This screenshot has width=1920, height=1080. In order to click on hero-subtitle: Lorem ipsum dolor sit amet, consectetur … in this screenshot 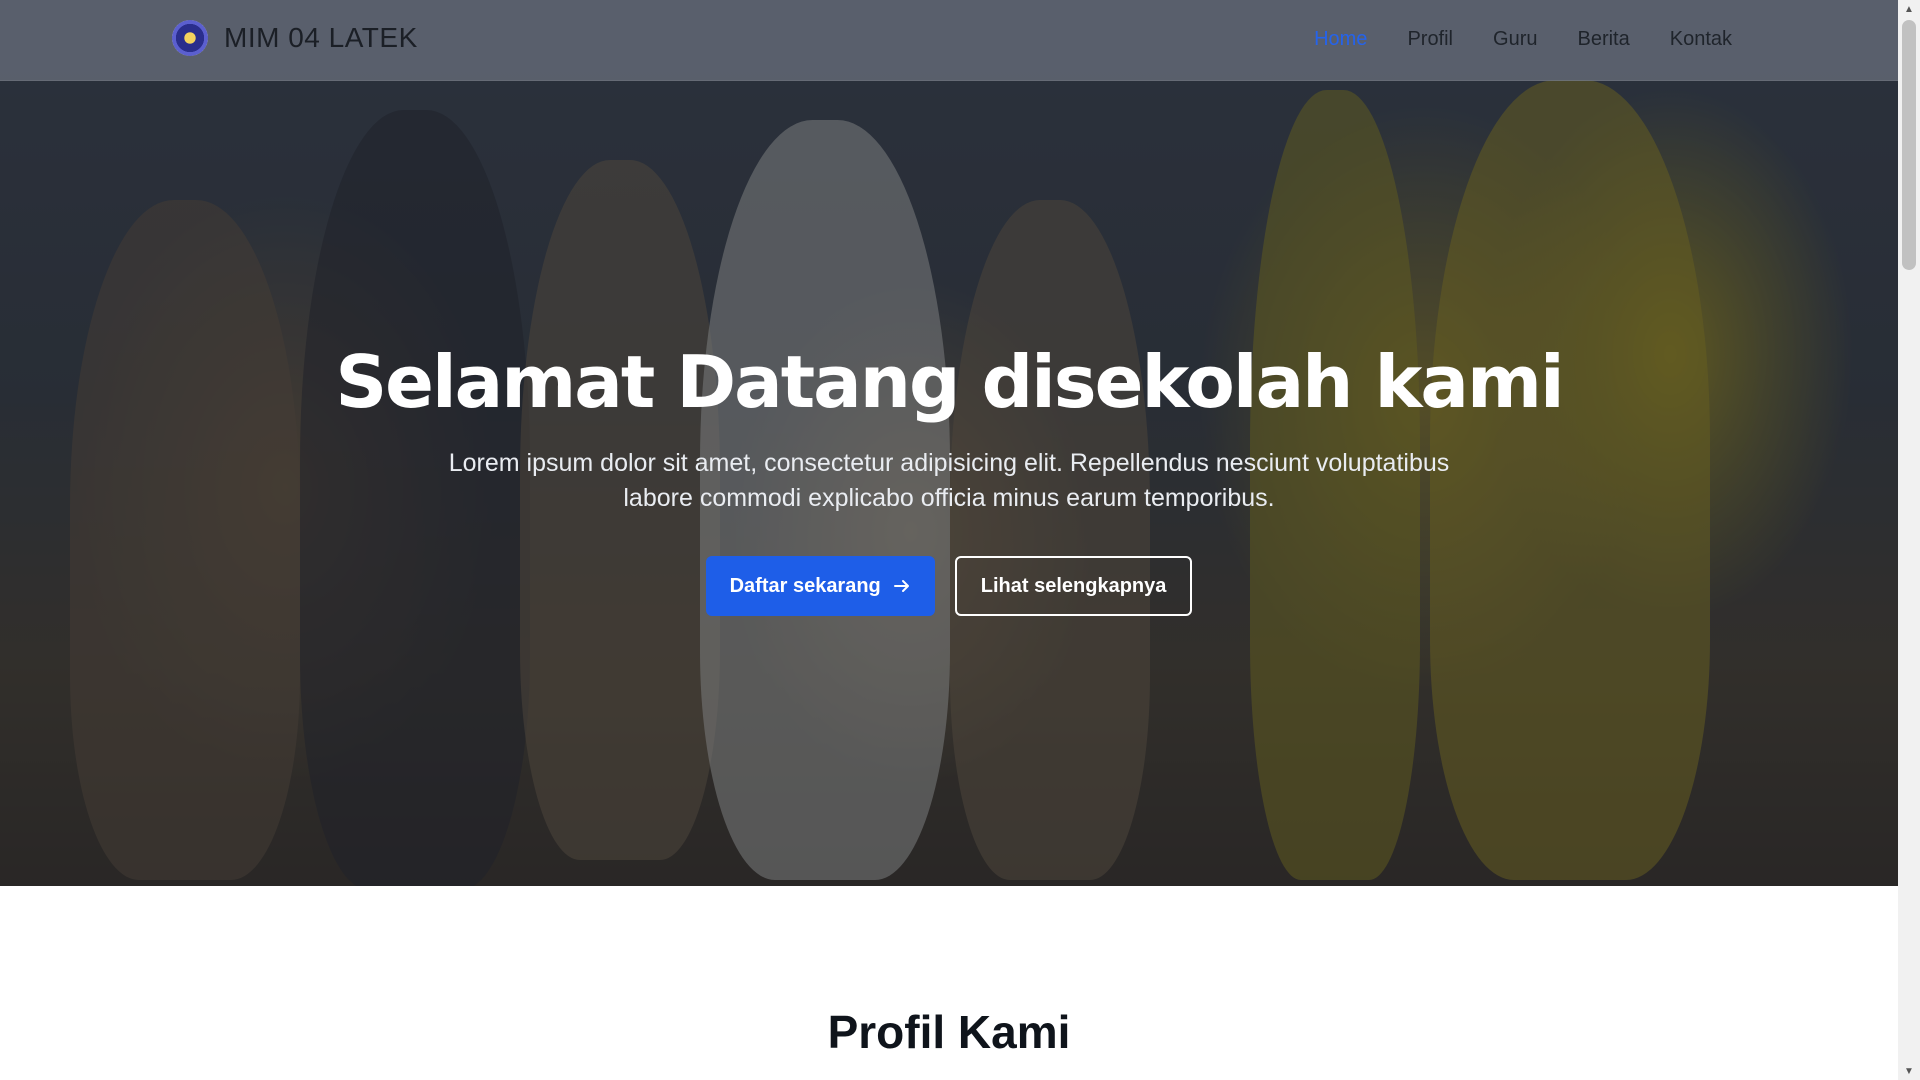, I will do `click(949, 480)`.